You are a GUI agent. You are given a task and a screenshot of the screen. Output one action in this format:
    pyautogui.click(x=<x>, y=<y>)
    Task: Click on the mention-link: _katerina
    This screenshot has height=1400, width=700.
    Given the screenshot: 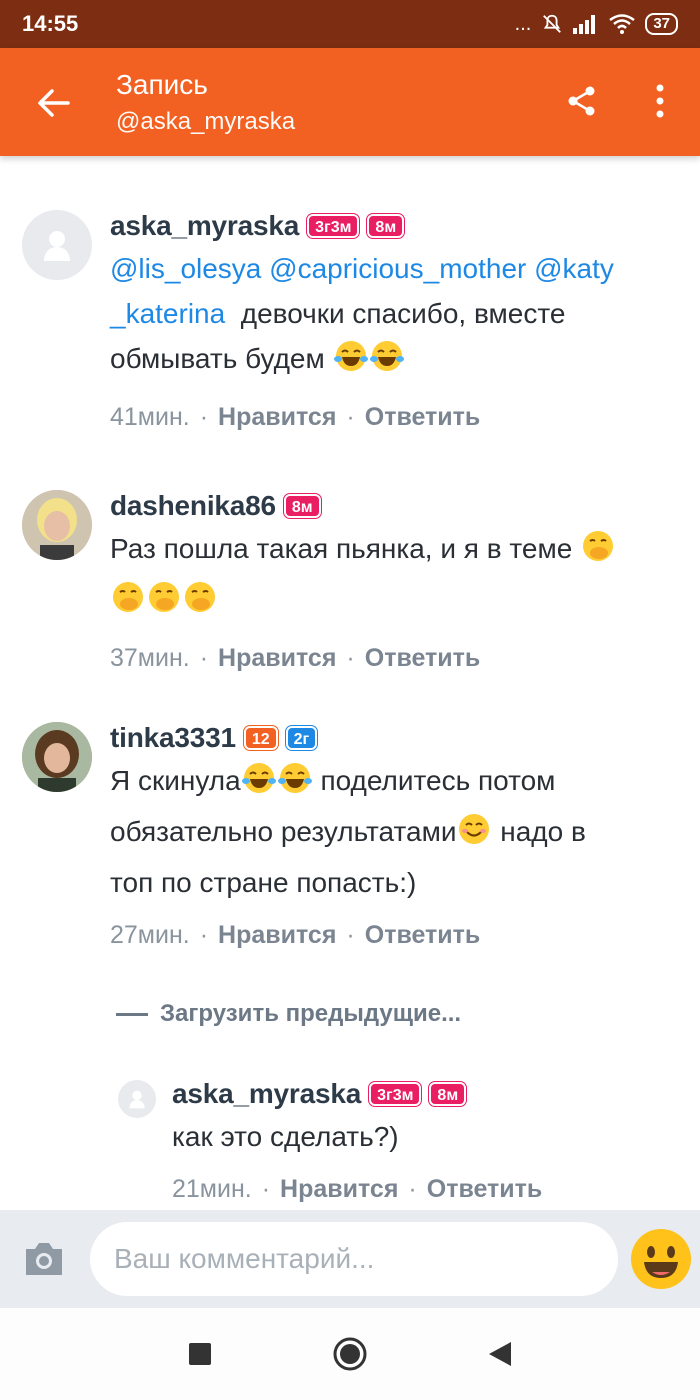 What is the action you would take?
    pyautogui.click(x=167, y=313)
    